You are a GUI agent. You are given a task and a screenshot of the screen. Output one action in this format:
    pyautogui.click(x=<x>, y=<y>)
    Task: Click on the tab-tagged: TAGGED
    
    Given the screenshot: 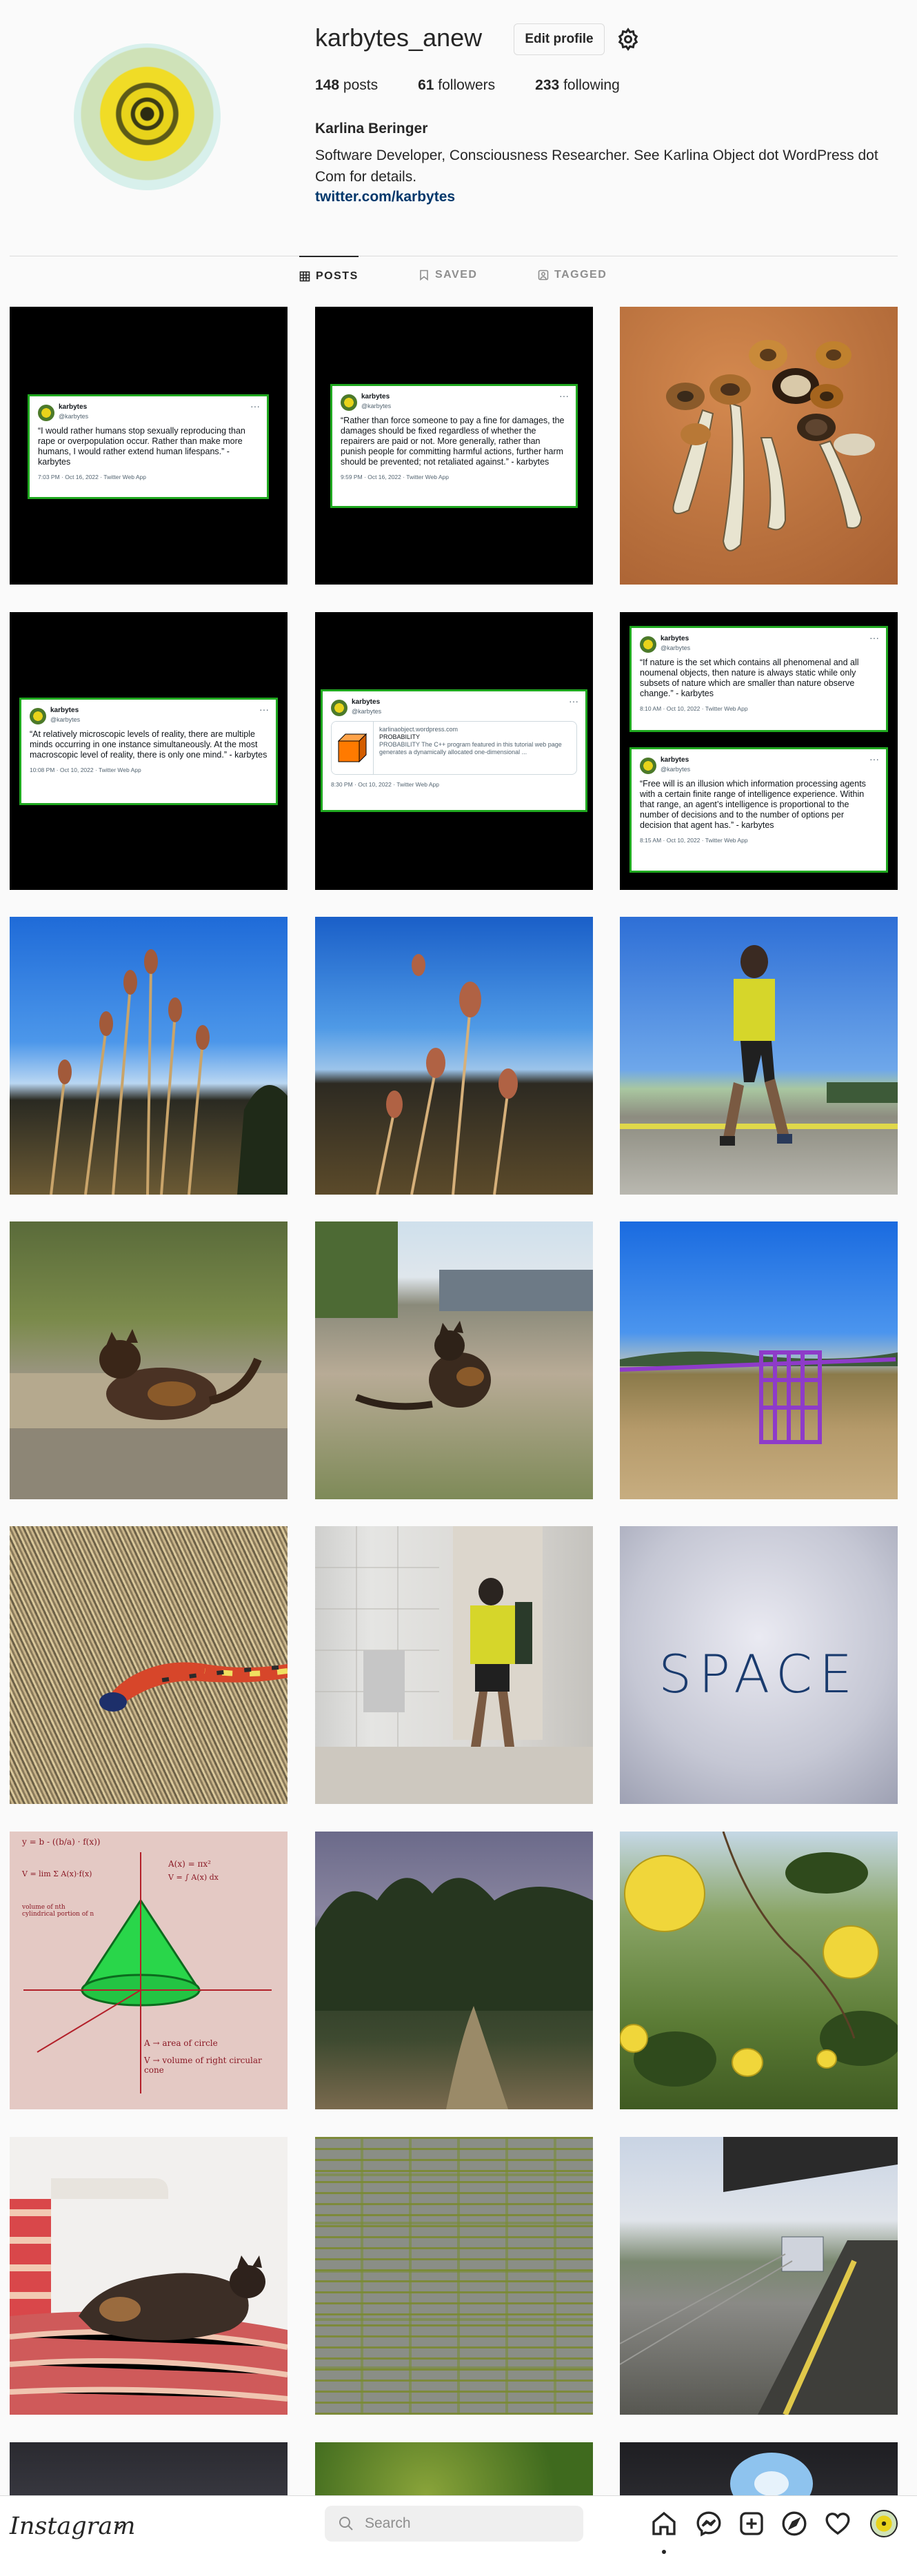 What is the action you would take?
    pyautogui.click(x=572, y=275)
    